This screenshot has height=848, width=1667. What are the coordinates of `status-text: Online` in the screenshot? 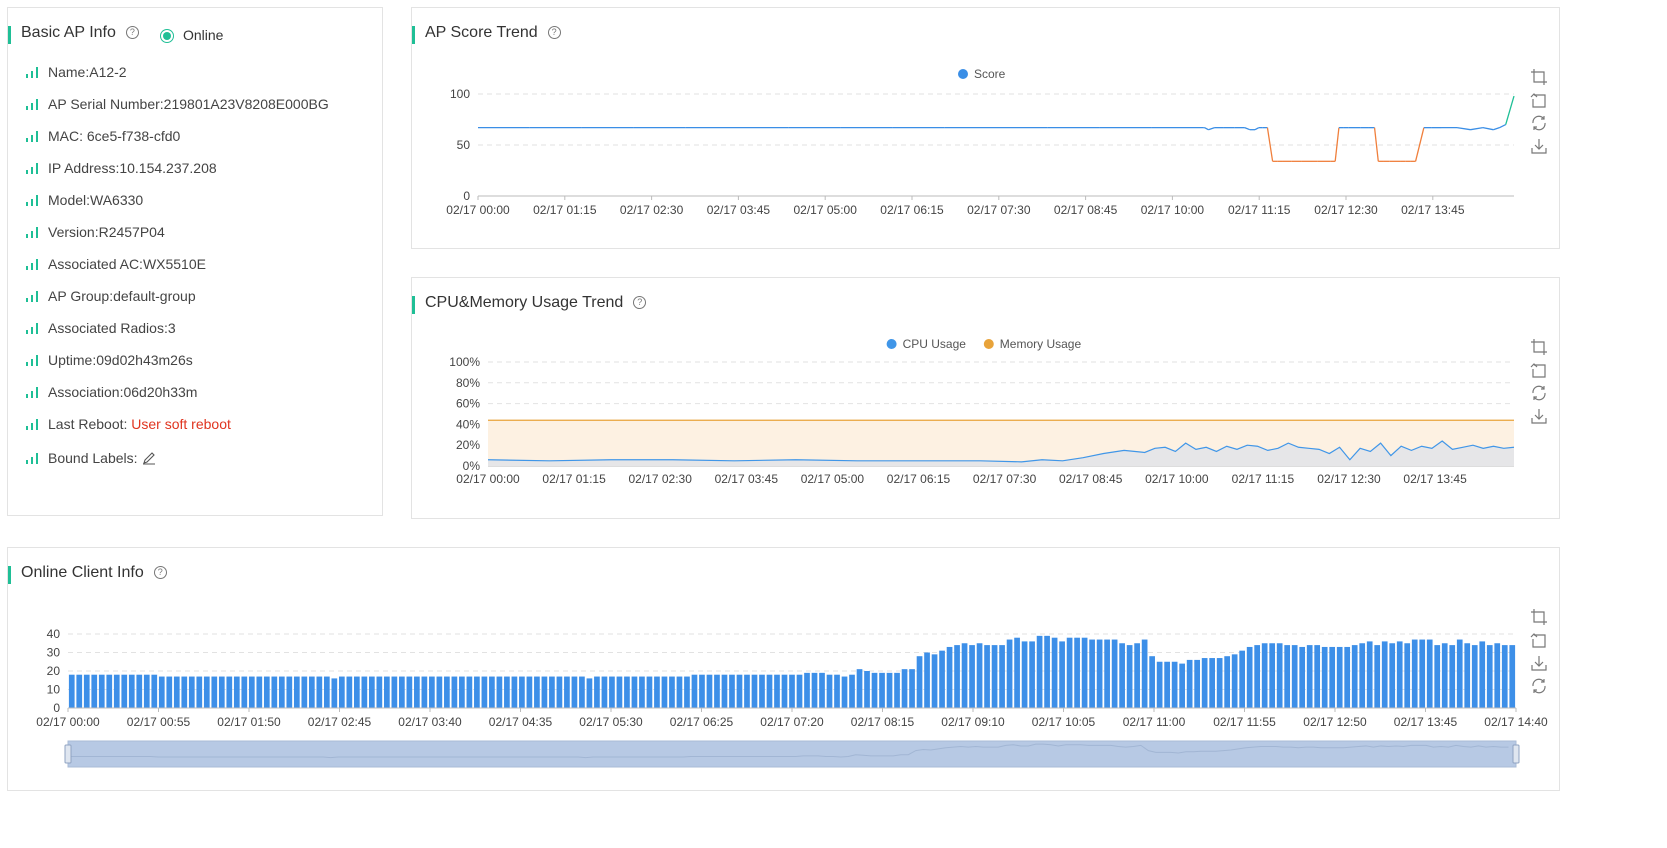 It's located at (203, 35).